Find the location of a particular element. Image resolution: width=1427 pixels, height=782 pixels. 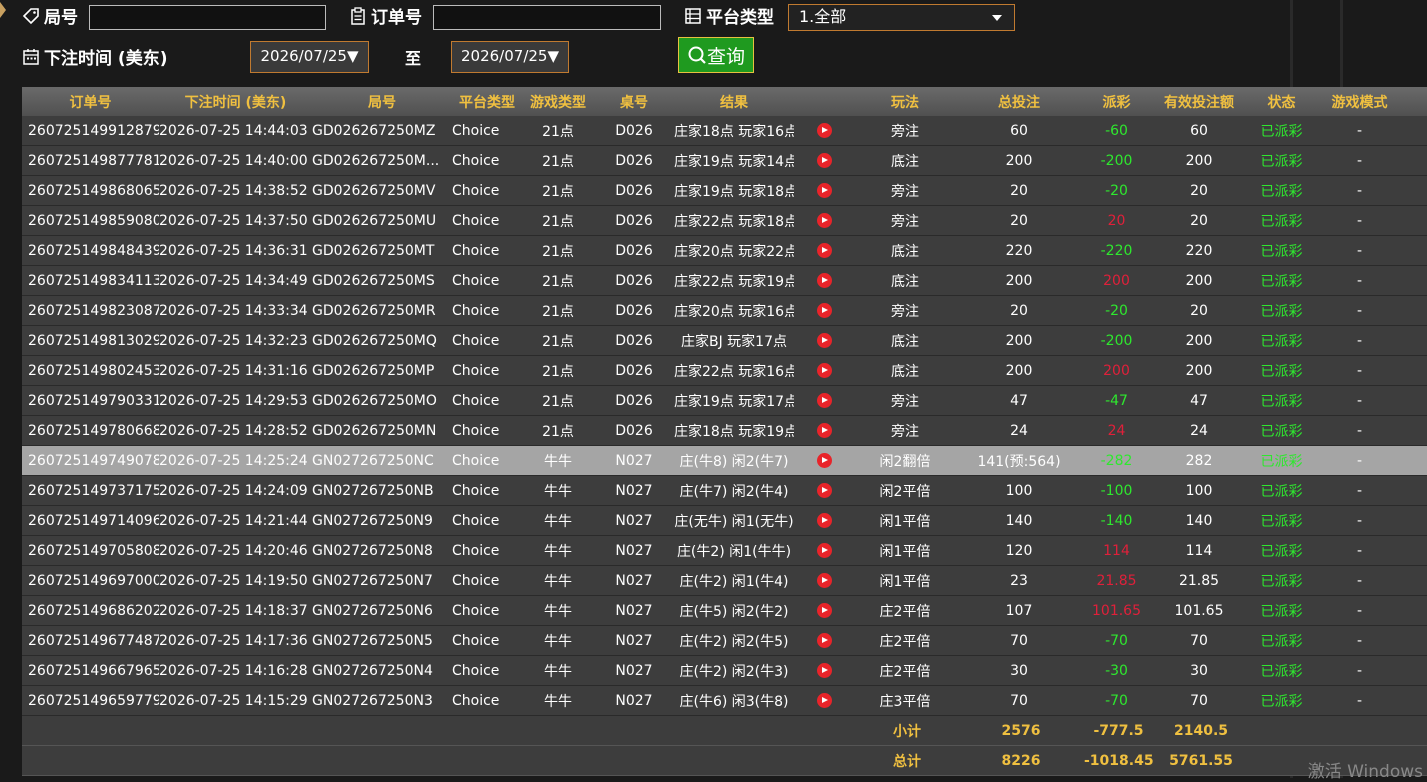

header-play: 玩法 is located at coordinates (905, 102).